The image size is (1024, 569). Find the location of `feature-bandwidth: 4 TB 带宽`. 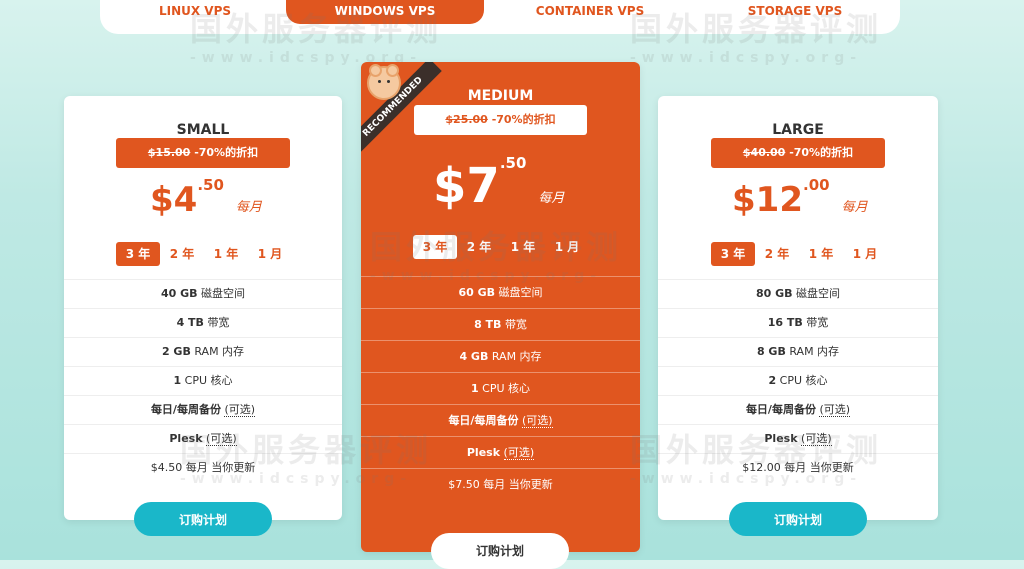

feature-bandwidth: 4 TB 带宽 is located at coordinates (203, 322).